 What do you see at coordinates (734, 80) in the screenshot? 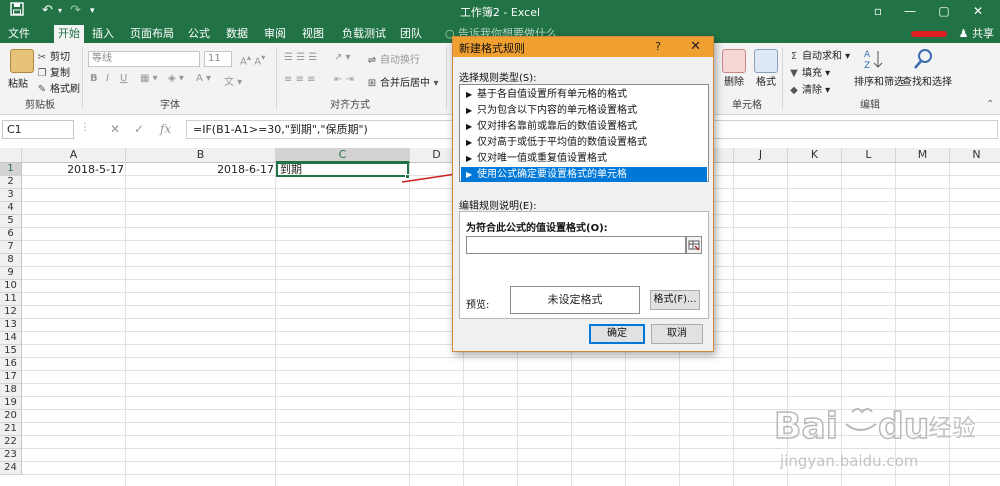
I see `delete-button: 删除` at bounding box center [734, 80].